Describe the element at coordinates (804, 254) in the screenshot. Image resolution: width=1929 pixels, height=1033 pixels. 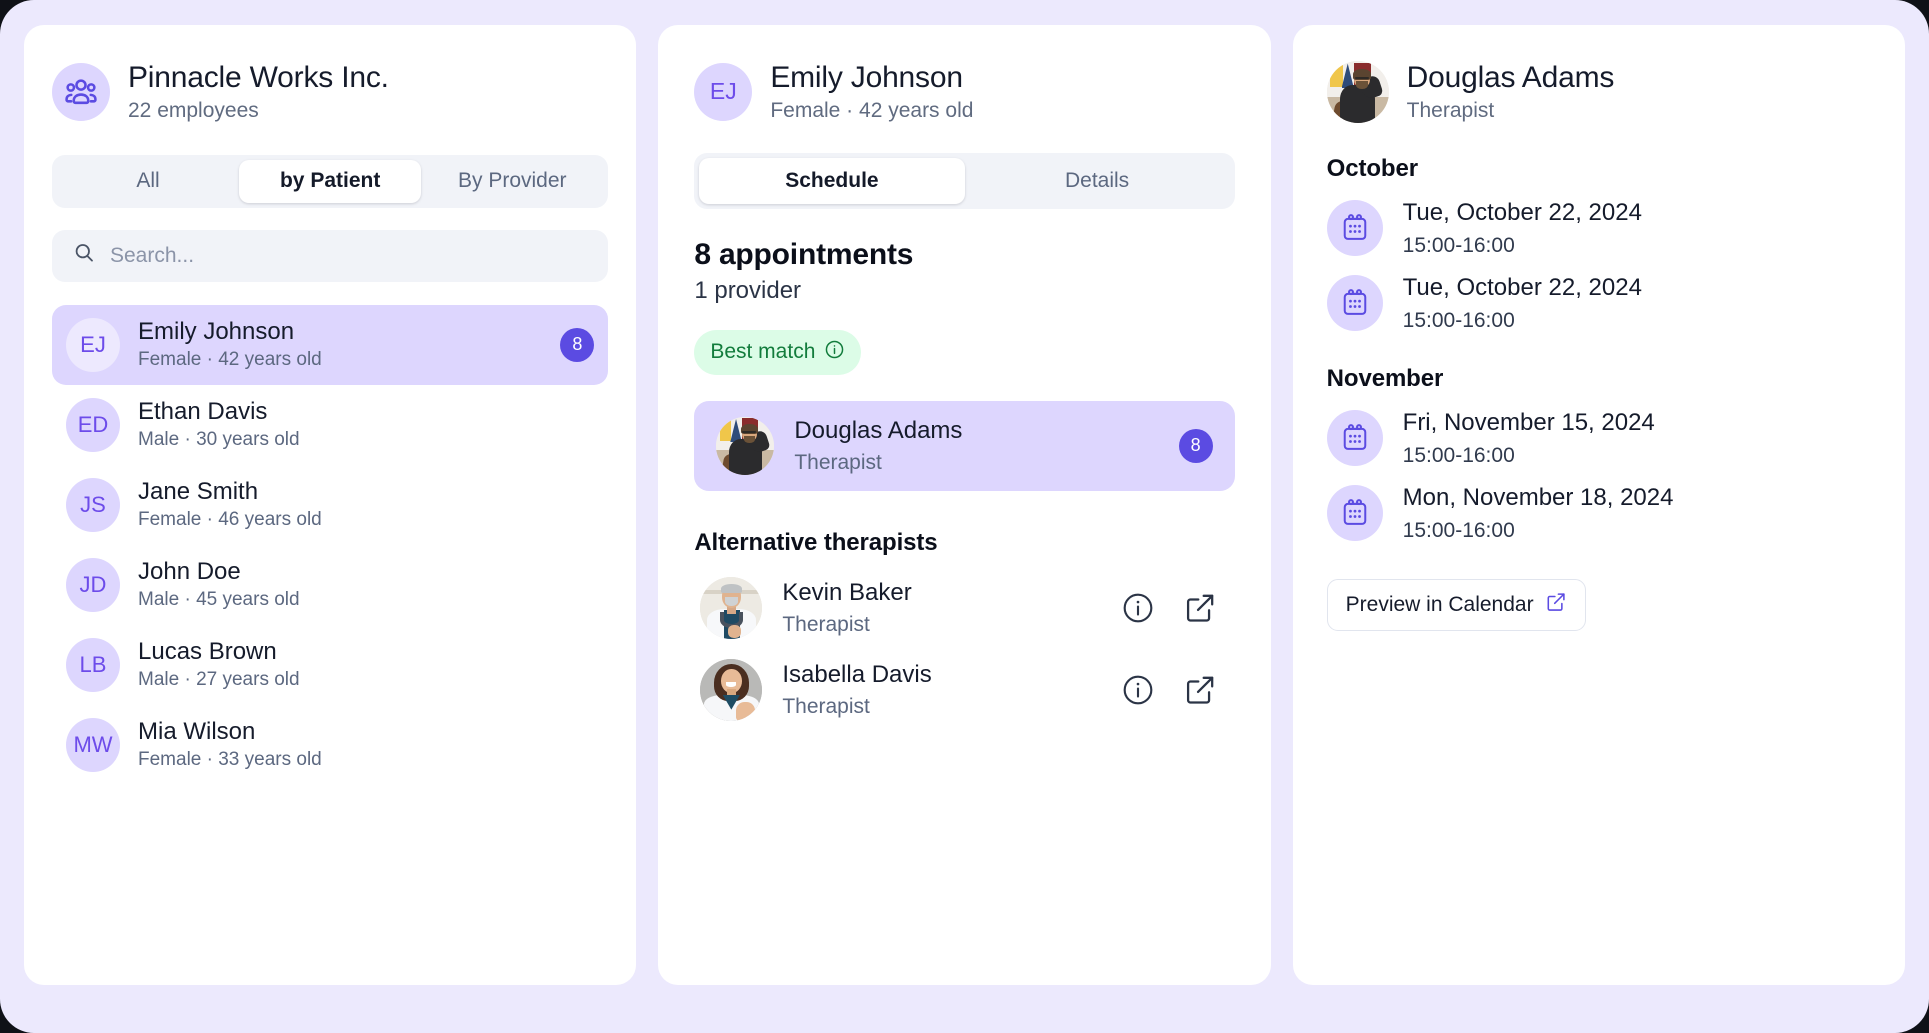
I see `appointments-count: 8 appointments` at that location.